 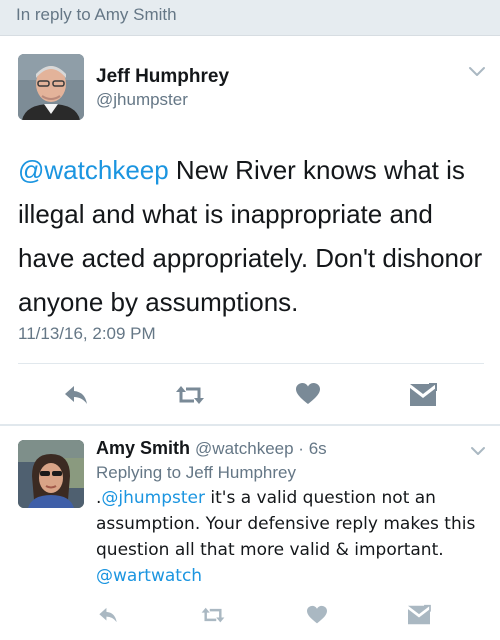 I want to click on reply-context-text: In reply to Amy Smith, so click(x=96, y=14).